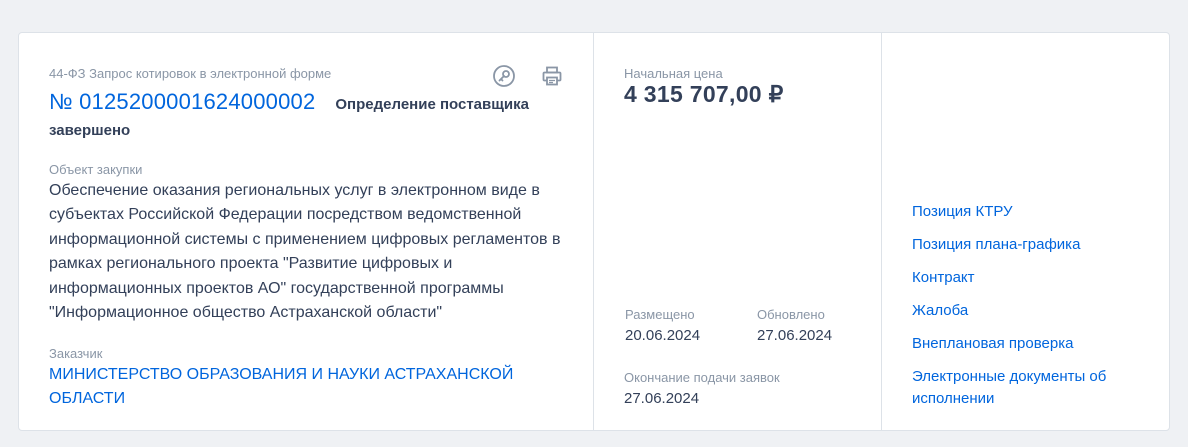 This screenshot has width=1188, height=447. I want to click on link-plan-schedule: Позиция плана-графика, so click(1032, 245).